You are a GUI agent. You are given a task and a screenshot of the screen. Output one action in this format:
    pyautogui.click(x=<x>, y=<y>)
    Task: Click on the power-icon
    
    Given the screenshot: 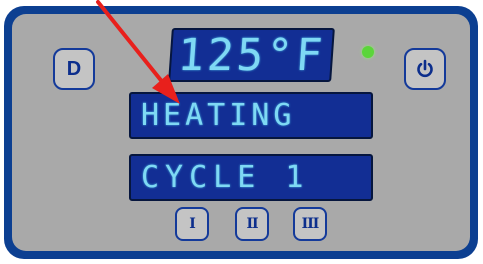 What is the action you would take?
    pyautogui.click(x=425, y=68)
    